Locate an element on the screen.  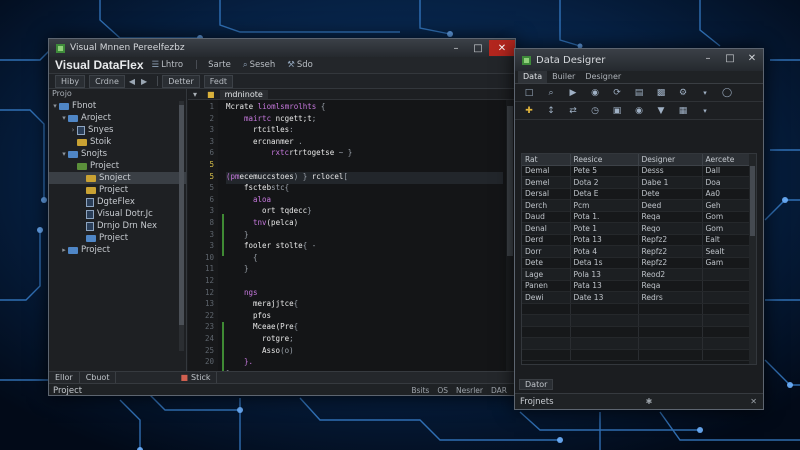
column-header: Rat is located at coordinates (546, 160).